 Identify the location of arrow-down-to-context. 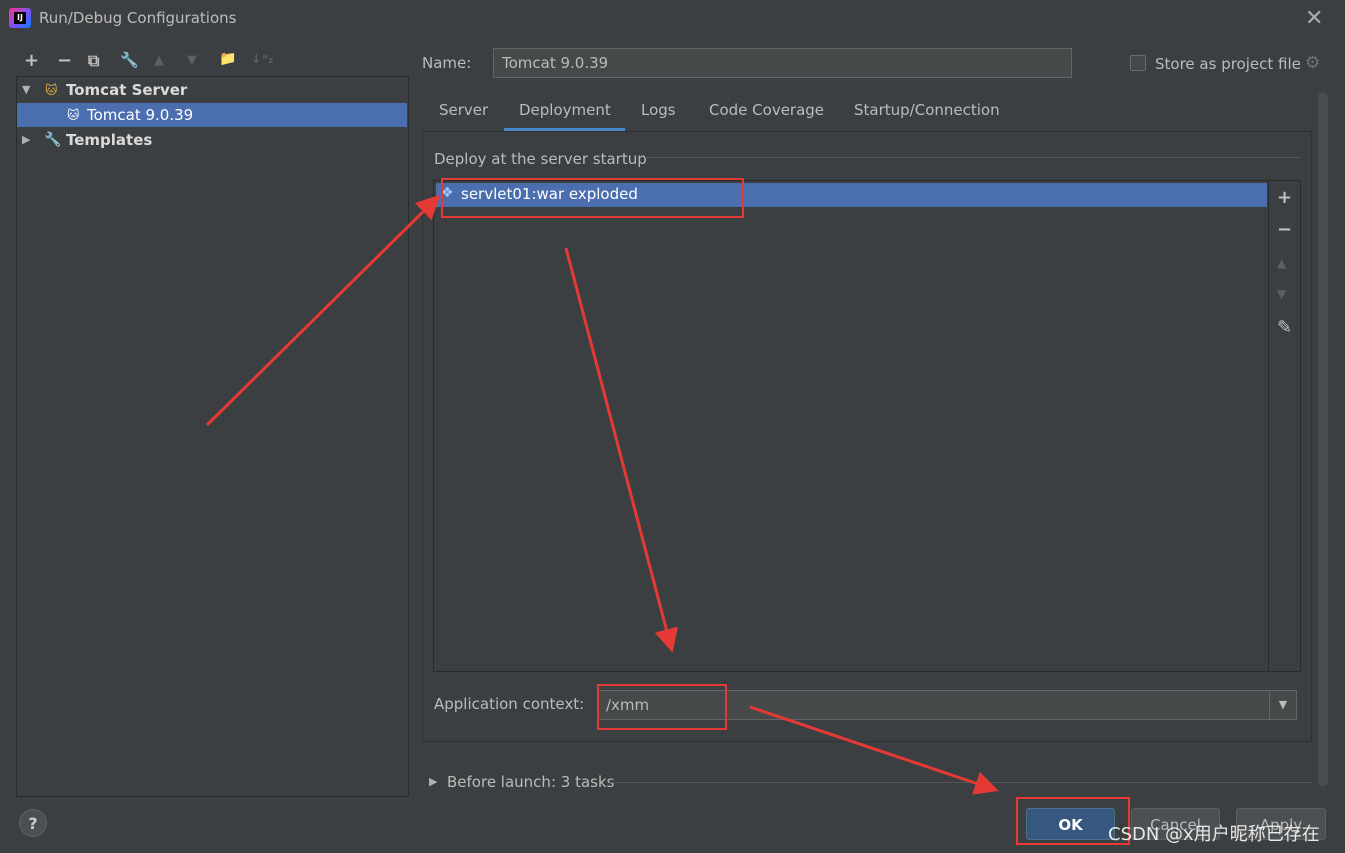
(621, 450).